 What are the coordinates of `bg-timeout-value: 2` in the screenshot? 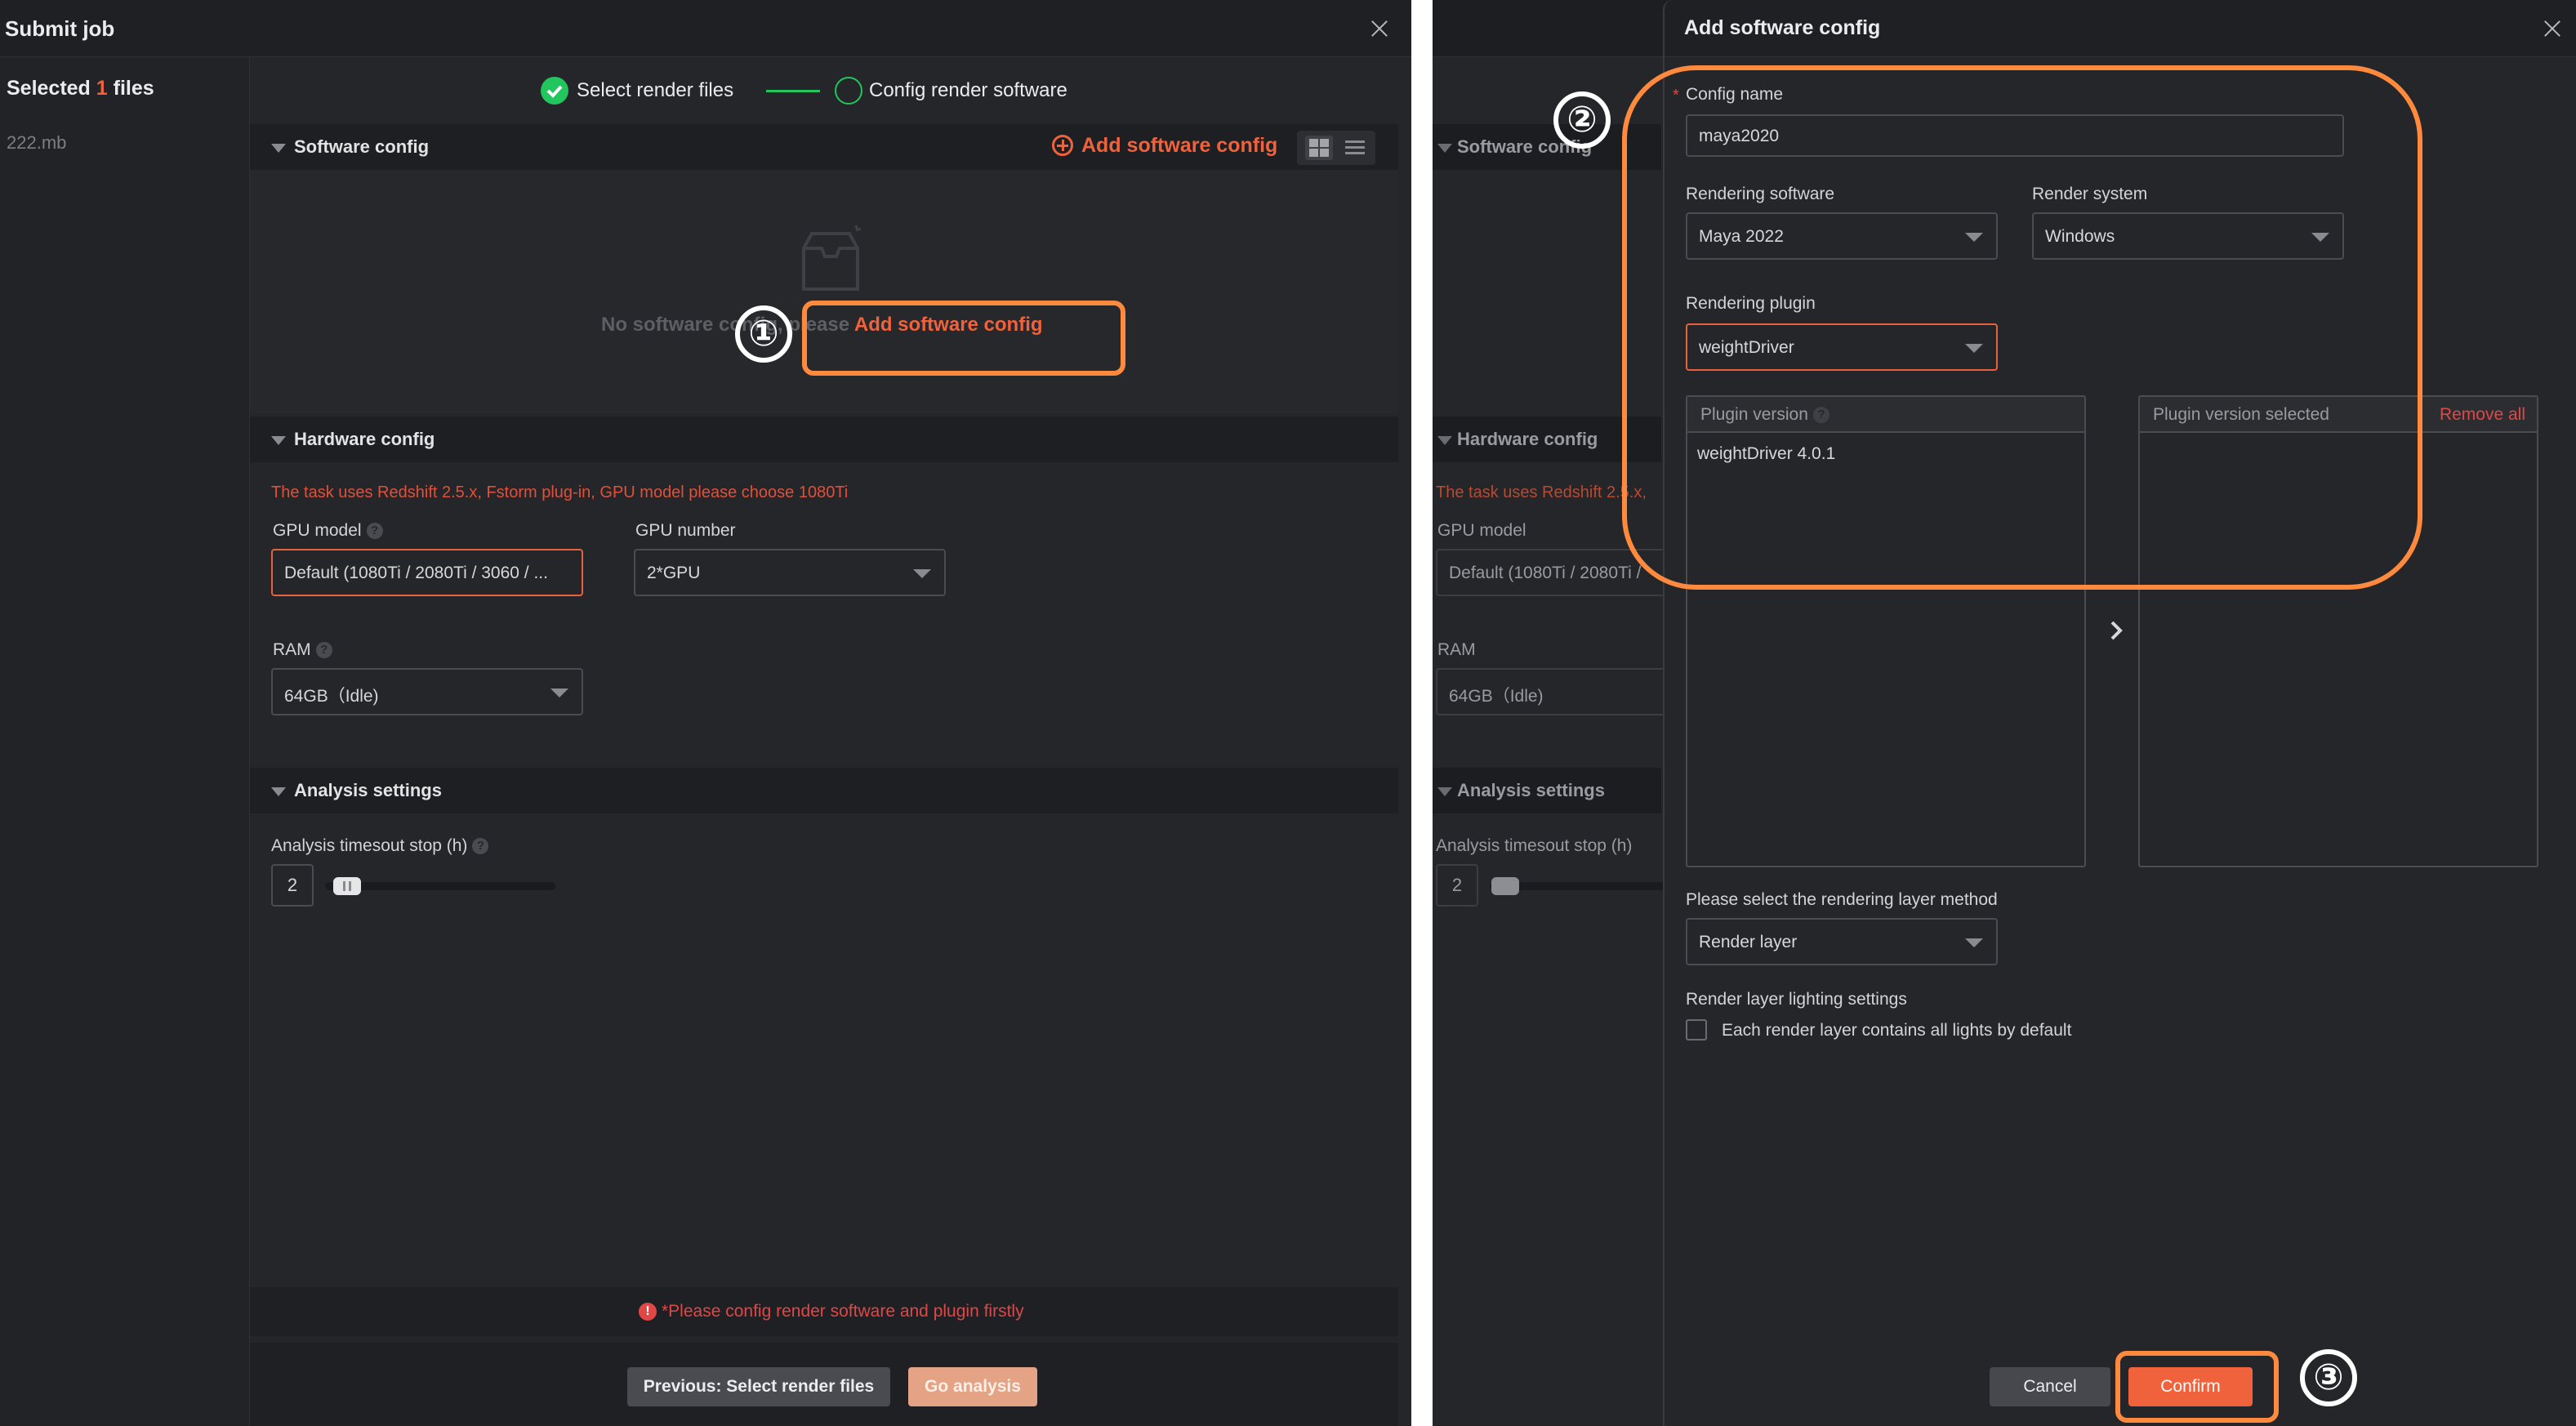 It's located at (1457, 885).